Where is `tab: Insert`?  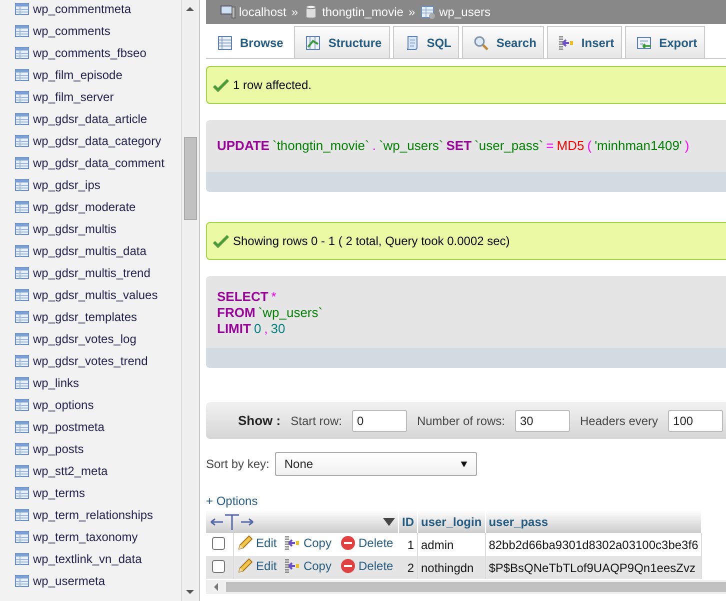
tab: Insert is located at coordinates (584, 42).